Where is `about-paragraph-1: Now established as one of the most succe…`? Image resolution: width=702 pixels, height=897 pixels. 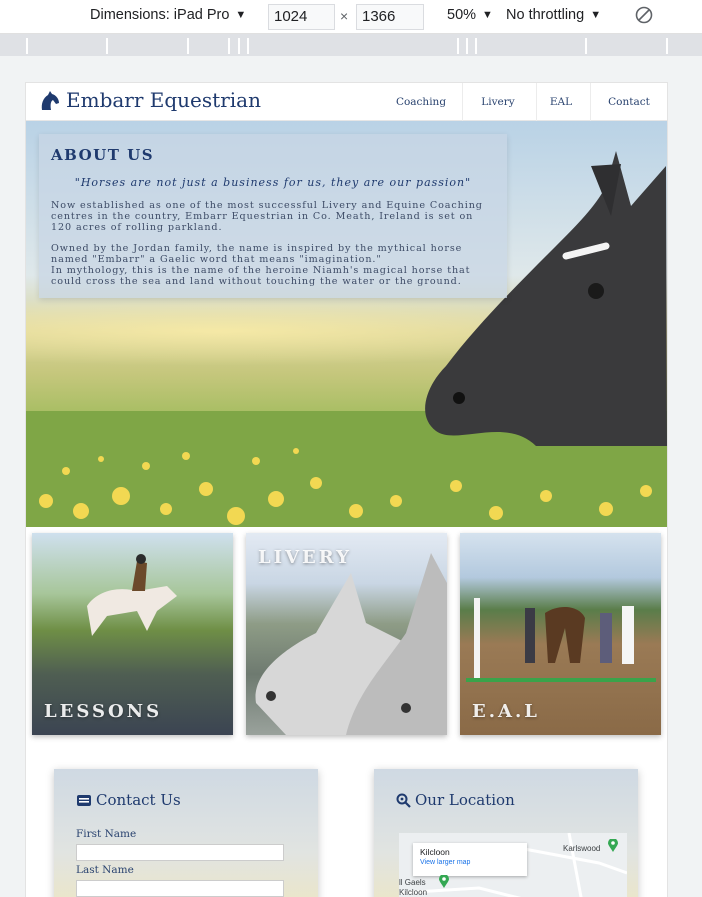 about-paragraph-1: Now established as one of the most succe… is located at coordinates (267, 216).